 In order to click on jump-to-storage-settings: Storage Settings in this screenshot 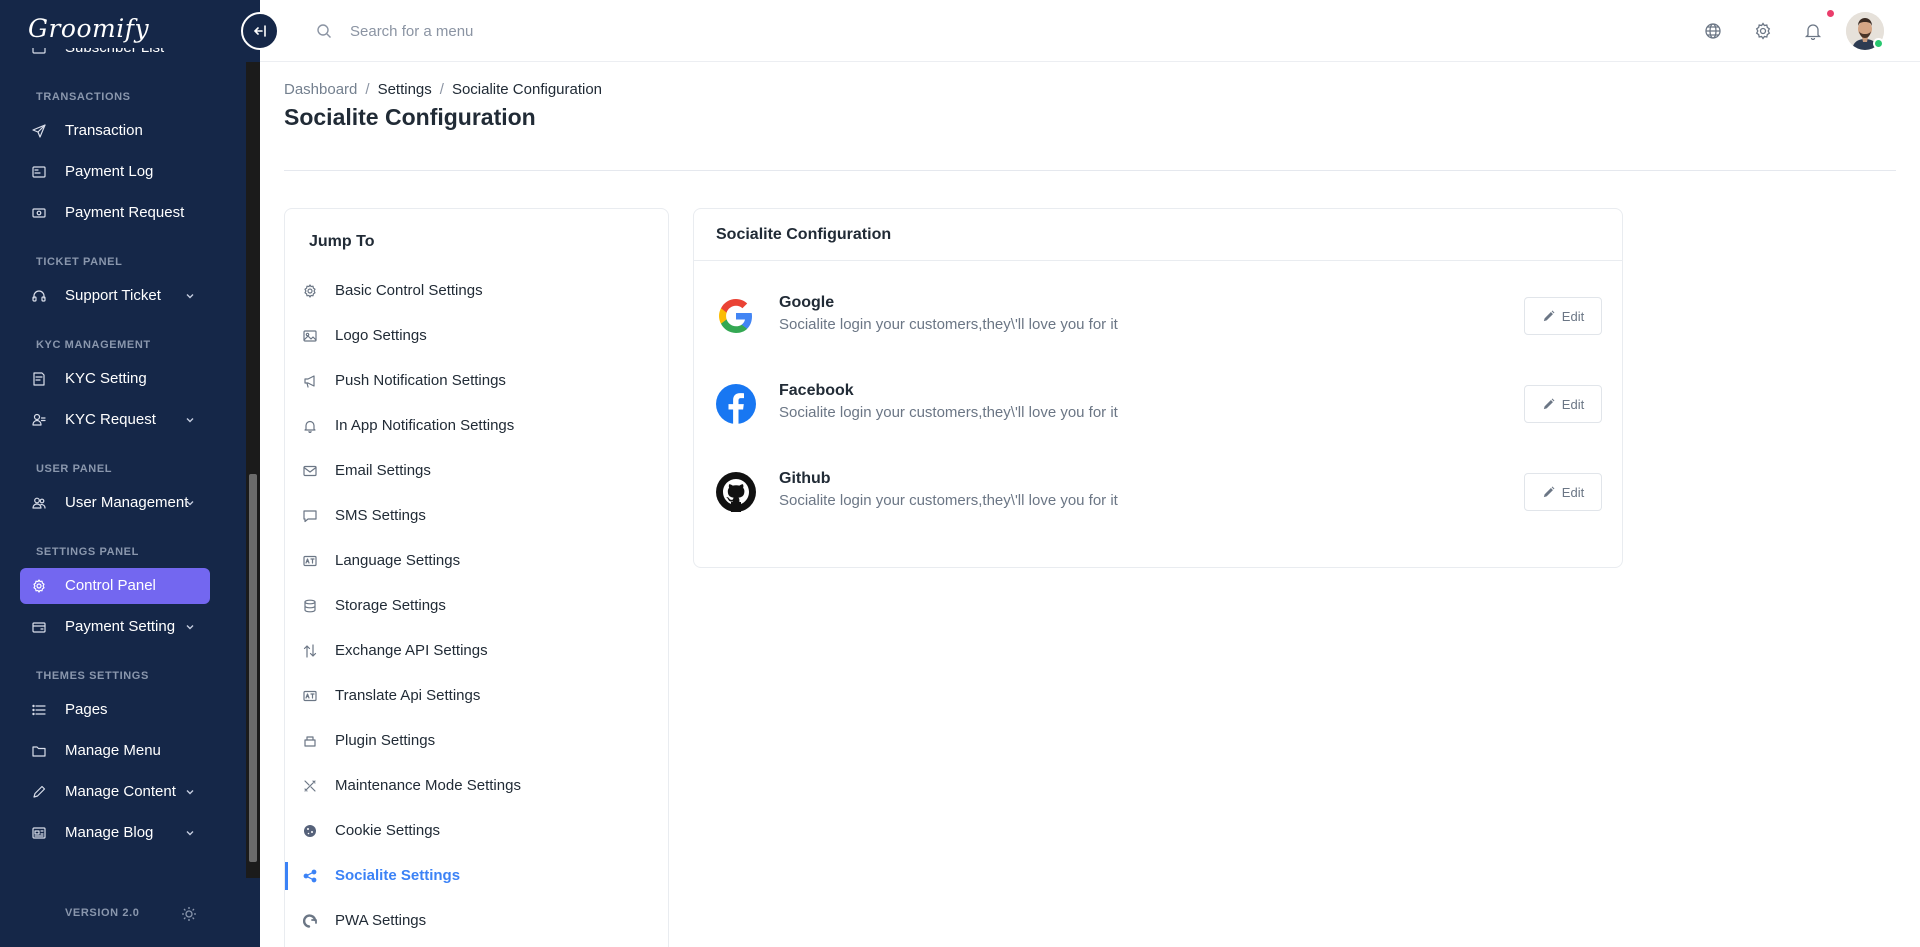, I will do `click(476, 606)`.